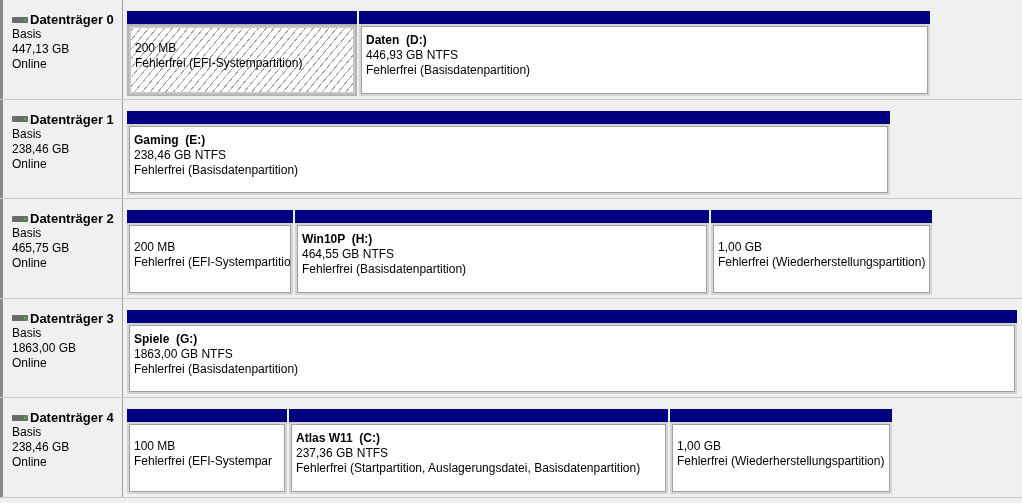  What do you see at coordinates (348, 255) in the screenshot?
I see `partition-size: 464,55 GB NTFS` at bounding box center [348, 255].